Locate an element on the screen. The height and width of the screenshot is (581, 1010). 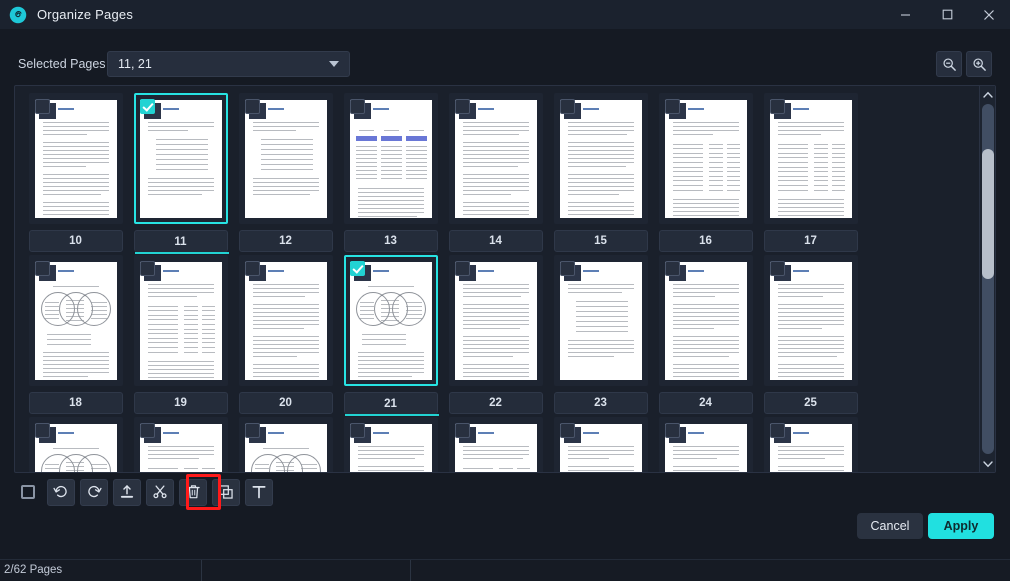
page-thumbnail-cell: 32 is located at coordinates (705, 444).